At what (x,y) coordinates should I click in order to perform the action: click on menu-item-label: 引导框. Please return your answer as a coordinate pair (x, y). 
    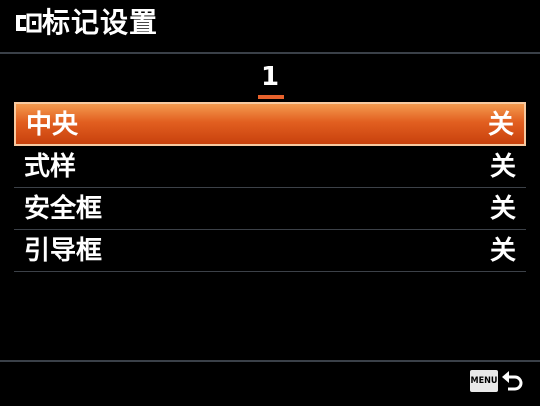
    Looking at the image, I should click on (63, 251).